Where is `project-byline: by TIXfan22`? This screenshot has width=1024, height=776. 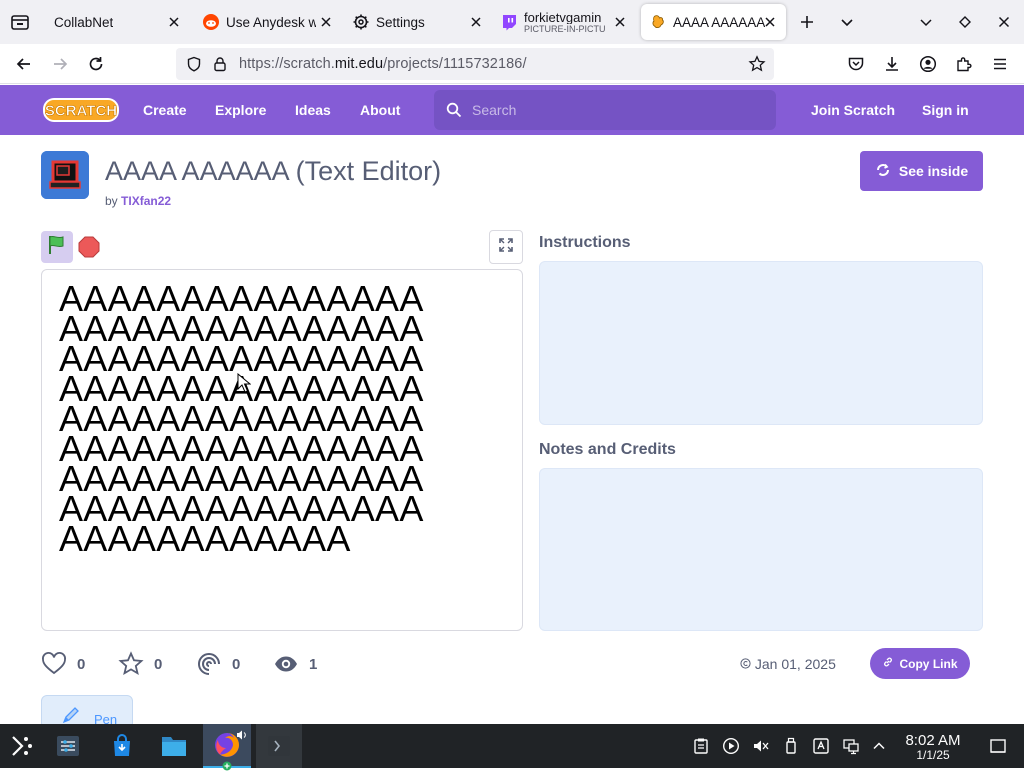
project-byline: by TIXfan22 is located at coordinates (138, 201).